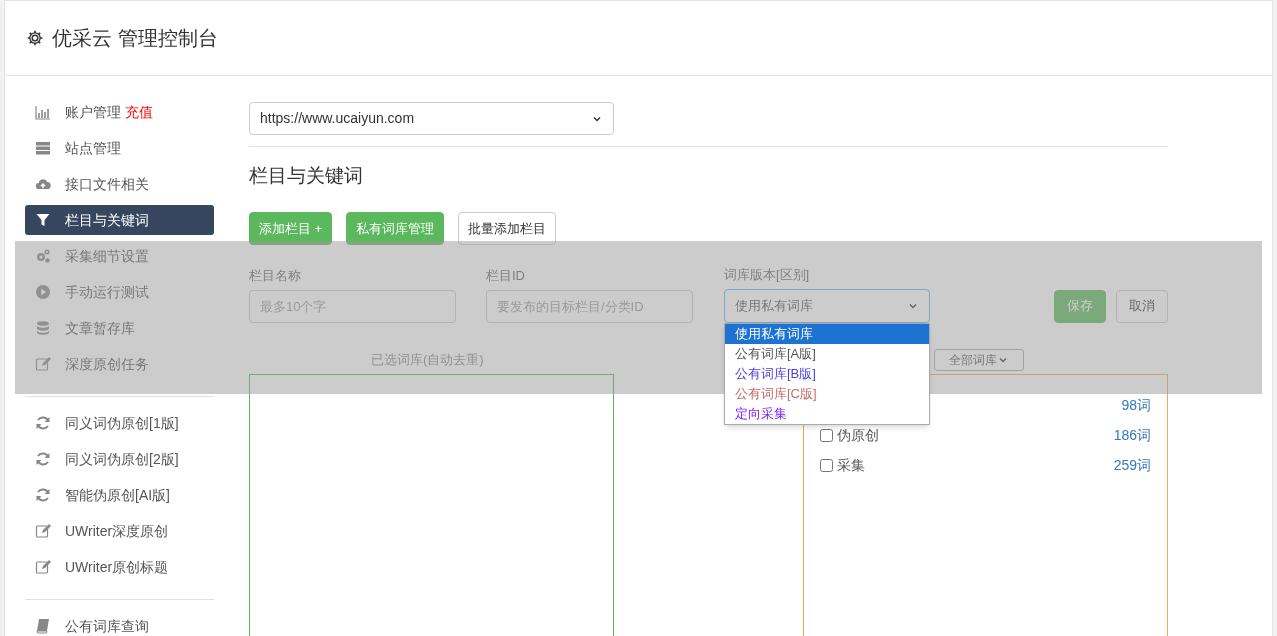 The image size is (1277, 636). Describe the element at coordinates (43, 112) in the screenshot. I see `bar-chart-icon` at that location.